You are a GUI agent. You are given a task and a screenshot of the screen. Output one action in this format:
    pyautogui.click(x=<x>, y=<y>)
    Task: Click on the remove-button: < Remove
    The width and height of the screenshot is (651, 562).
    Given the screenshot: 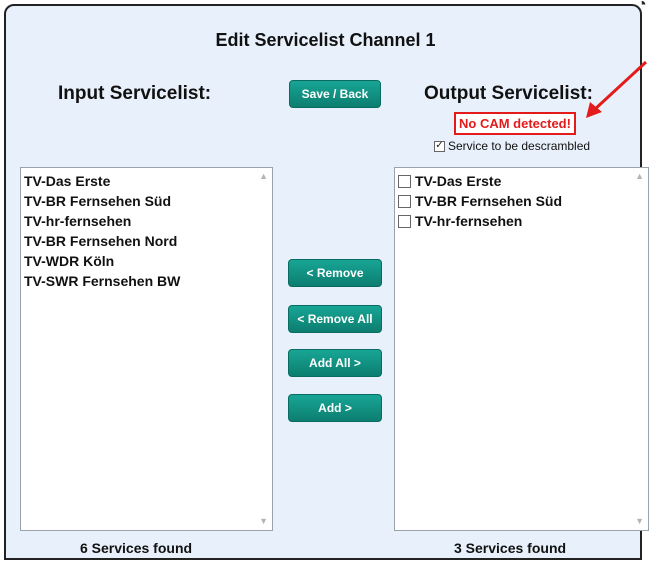 What is the action you would take?
    pyautogui.click(x=335, y=273)
    